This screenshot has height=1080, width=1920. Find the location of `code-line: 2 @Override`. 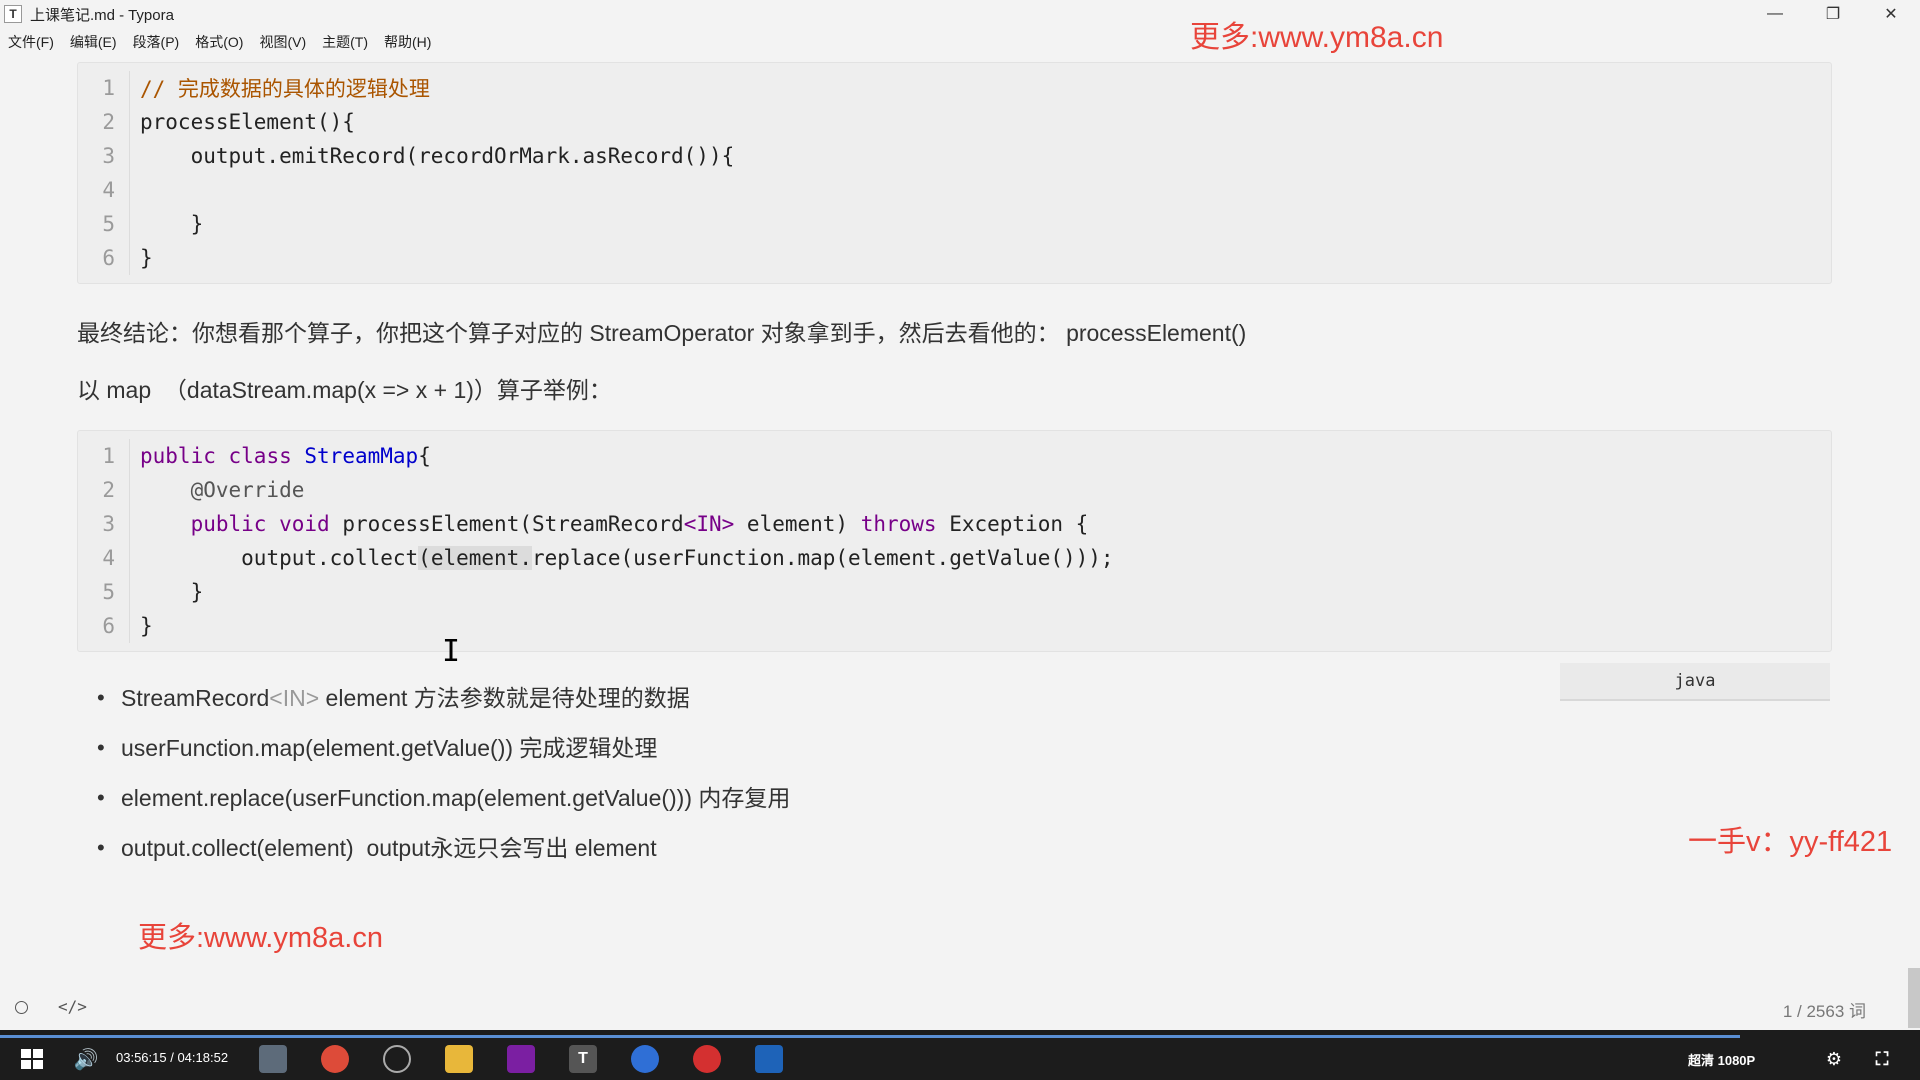

code-line: 2 @Override is located at coordinates (954, 490).